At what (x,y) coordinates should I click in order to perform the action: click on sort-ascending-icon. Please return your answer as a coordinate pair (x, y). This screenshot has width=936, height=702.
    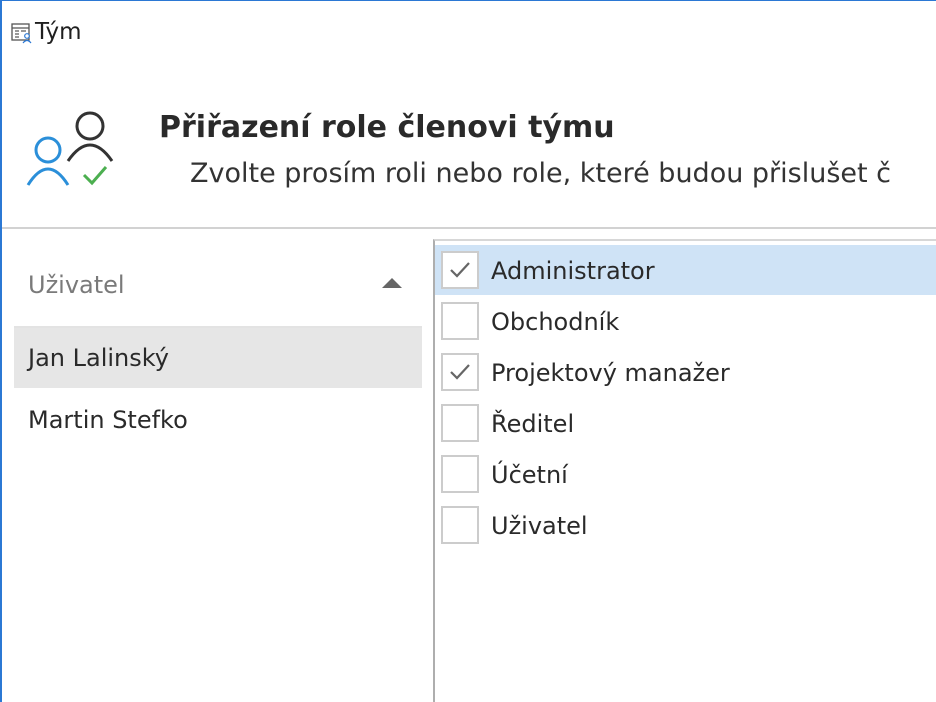
    Looking at the image, I should click on (392, 283).